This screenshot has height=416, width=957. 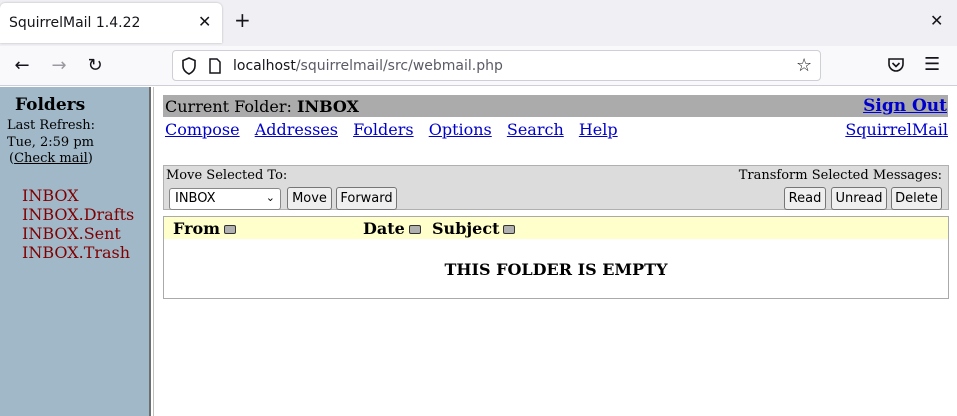 I want to click on tab-title: SquirrelMail 1.4.22, so click(x=75, y=23).